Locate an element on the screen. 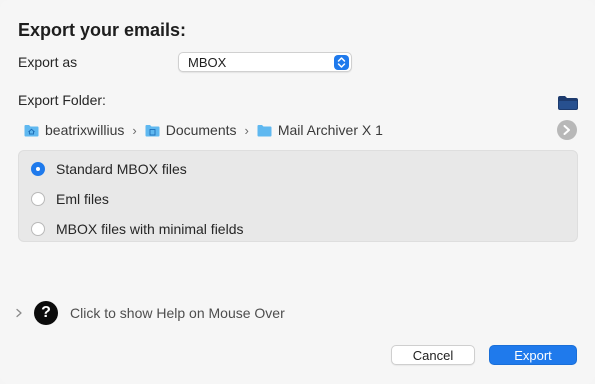 The width and height of the screenshot is (595, 384). disclosure-chevron-icon is located at coordinates (19, 313).